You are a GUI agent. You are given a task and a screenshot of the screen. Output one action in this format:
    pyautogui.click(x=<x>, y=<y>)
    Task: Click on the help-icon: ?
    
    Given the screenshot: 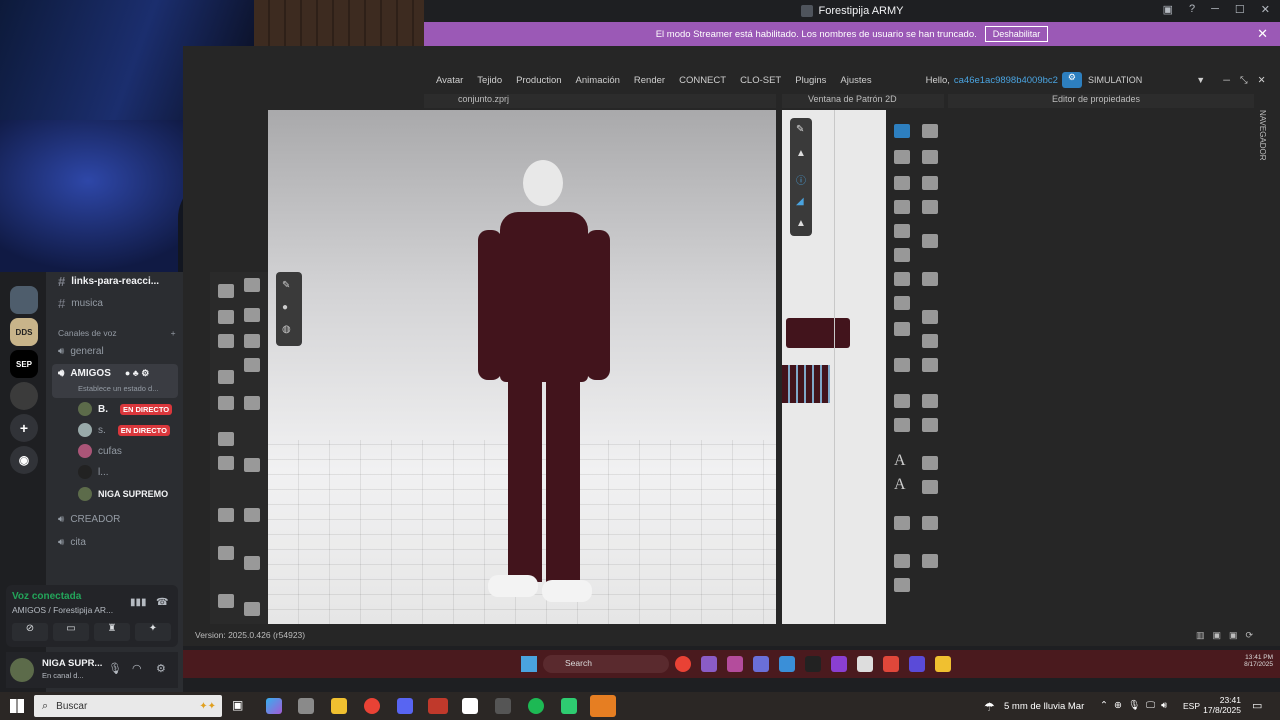 What is the action you would take?
    pyautogui.click(x=1192, y=9)
    